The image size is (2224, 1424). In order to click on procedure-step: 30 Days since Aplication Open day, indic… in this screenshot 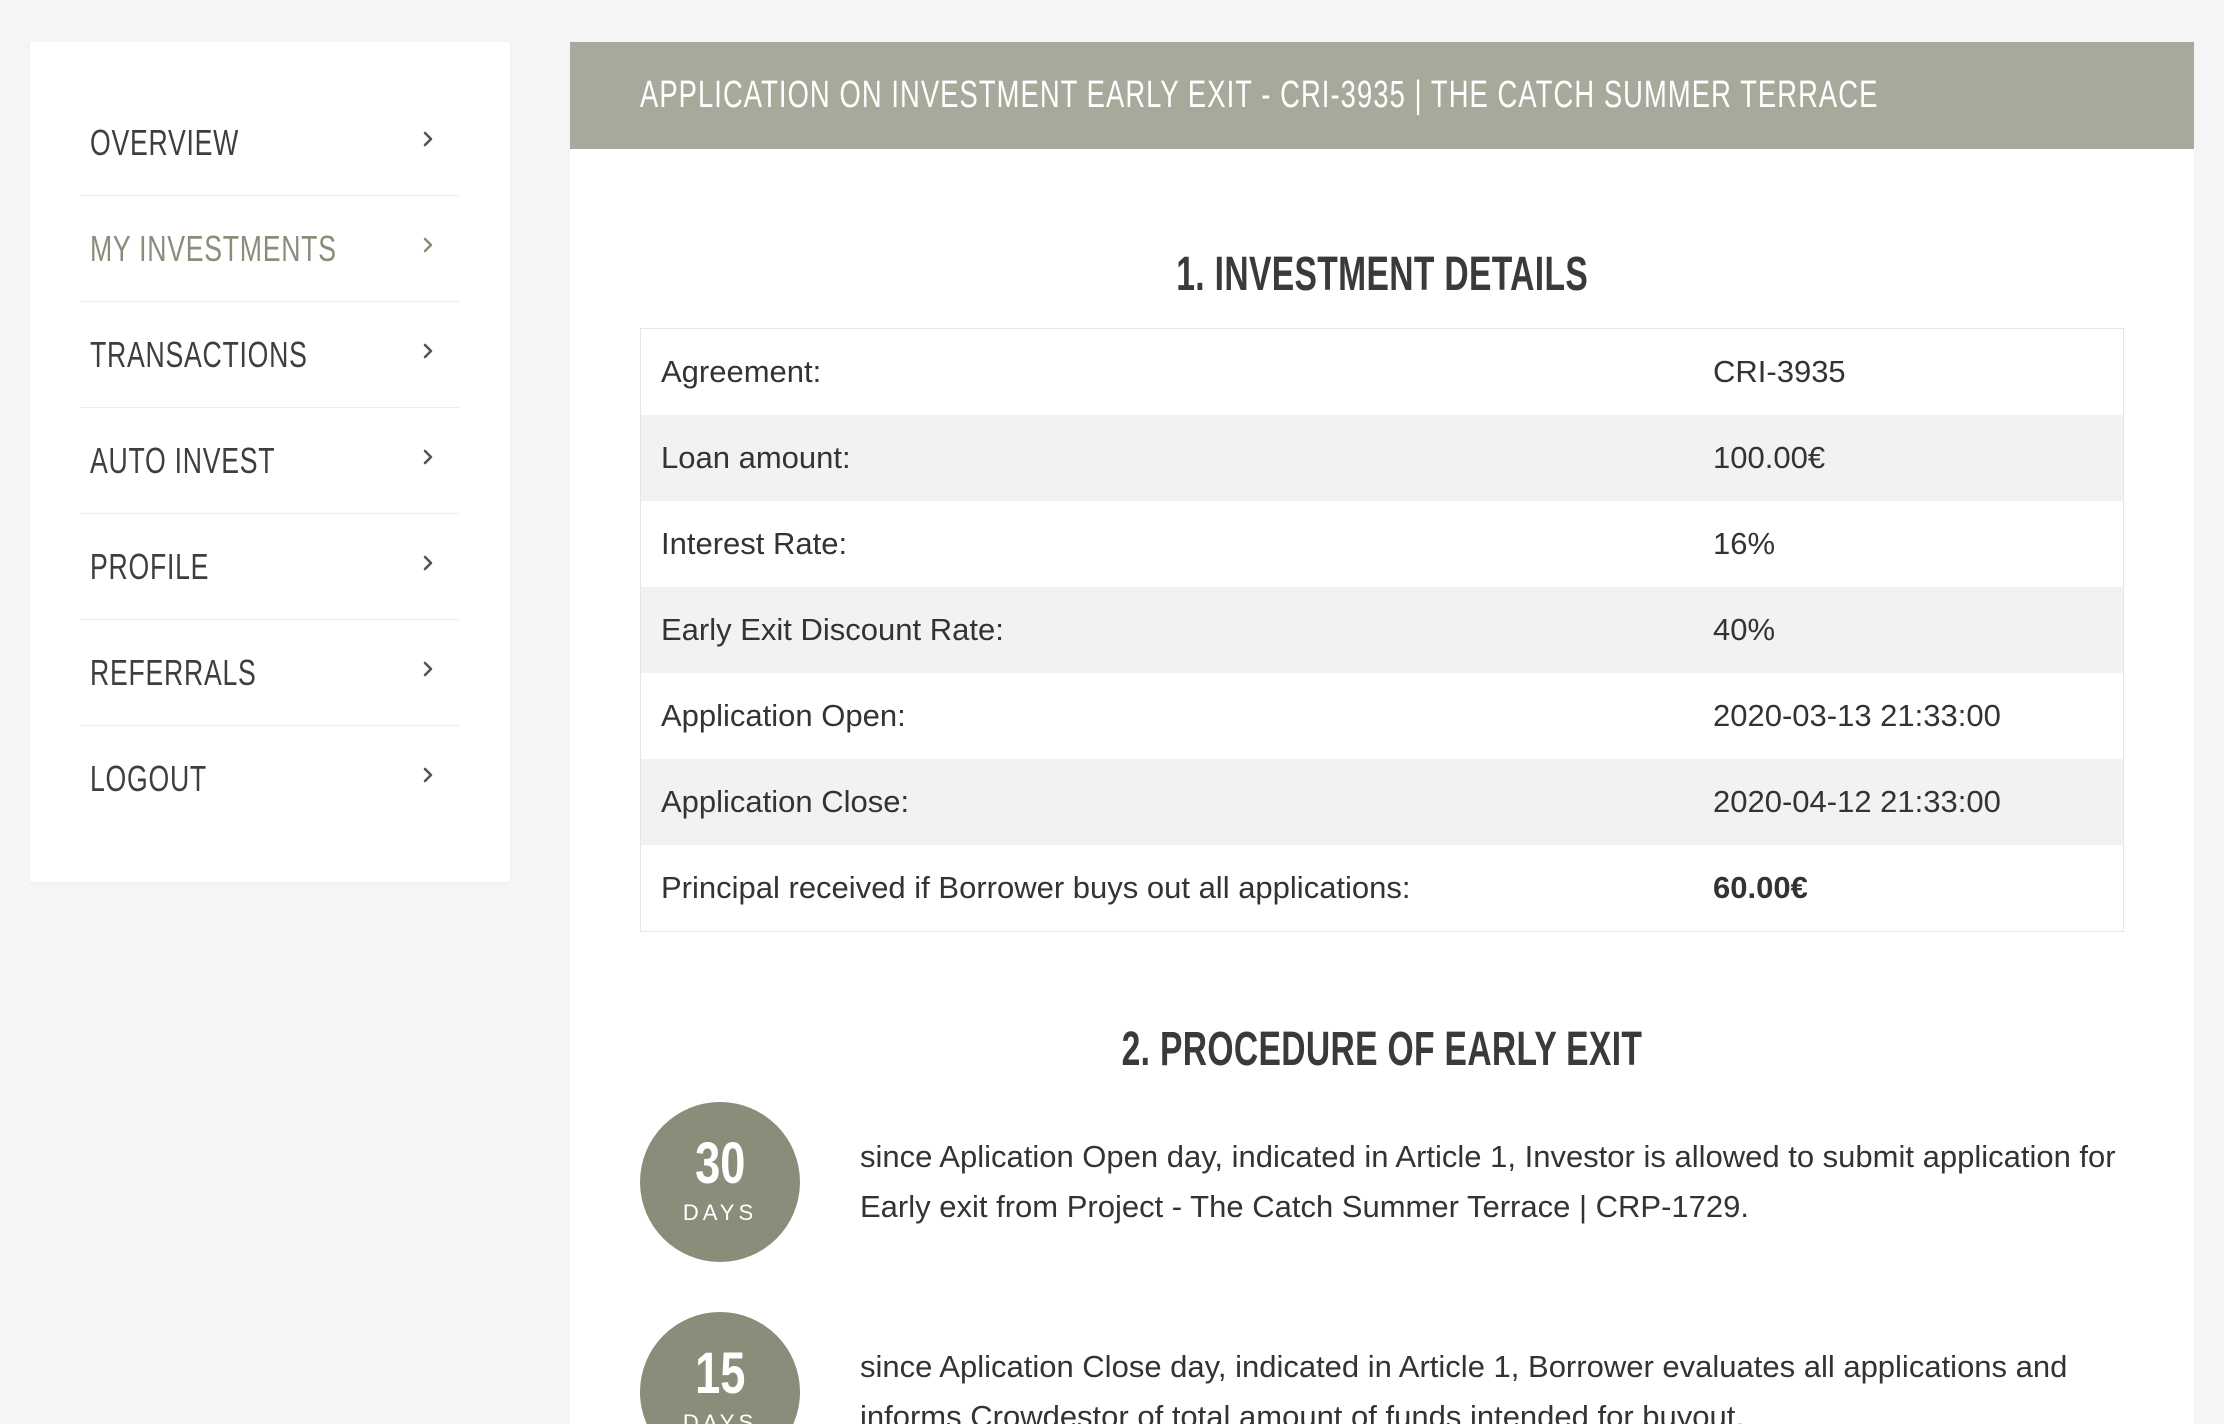, I will do `click(1382, 1187)`.